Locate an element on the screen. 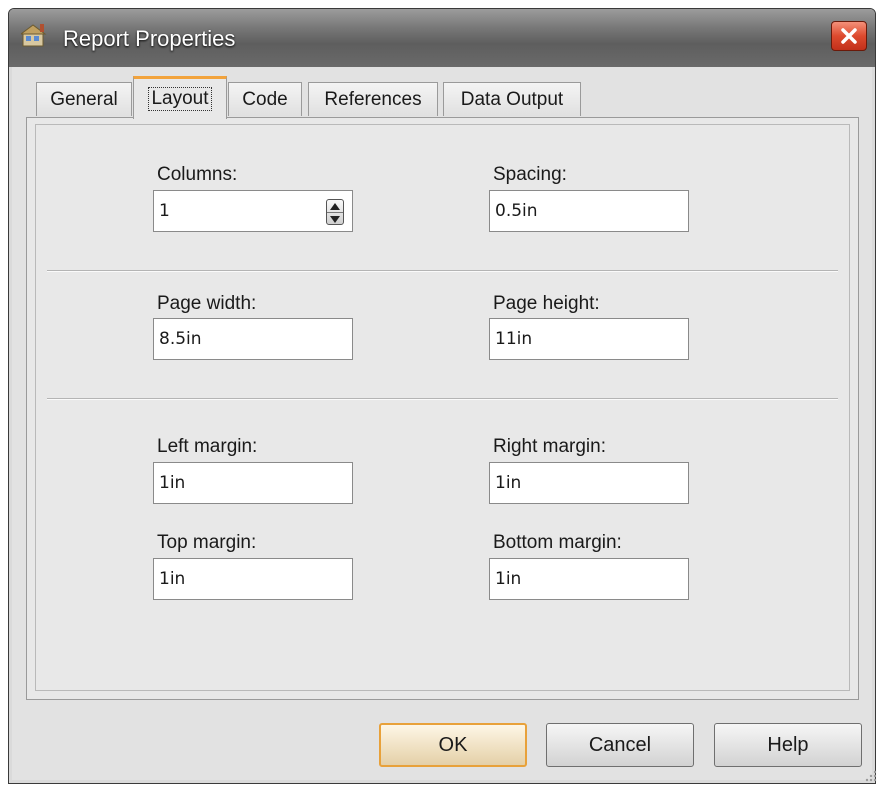 The image size is (884, 789). tab-label: Layout is located at coordinates (180, 99).